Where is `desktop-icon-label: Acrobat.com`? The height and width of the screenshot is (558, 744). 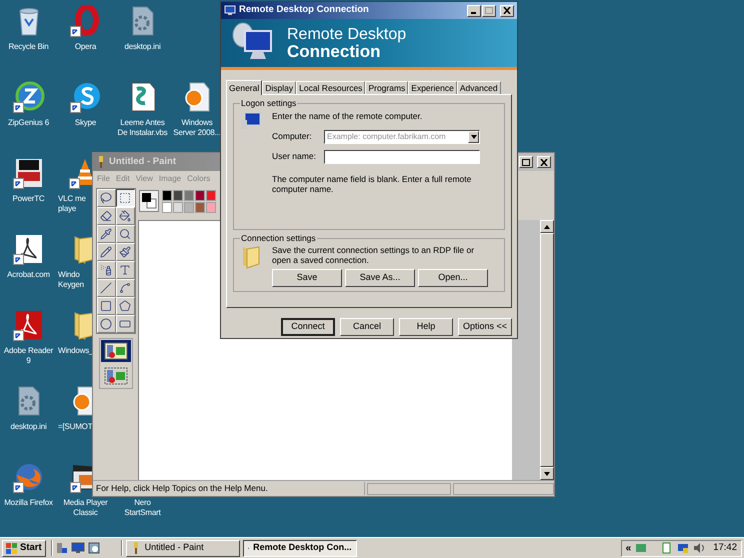 desktop-icon-label: Acrobat.com is located at coordinates (28, 275).